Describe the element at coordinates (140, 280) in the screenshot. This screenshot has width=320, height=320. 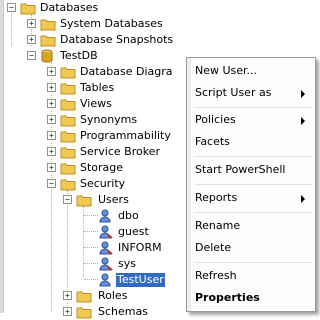
I see `tree-label-selected: TestUser` at that location.